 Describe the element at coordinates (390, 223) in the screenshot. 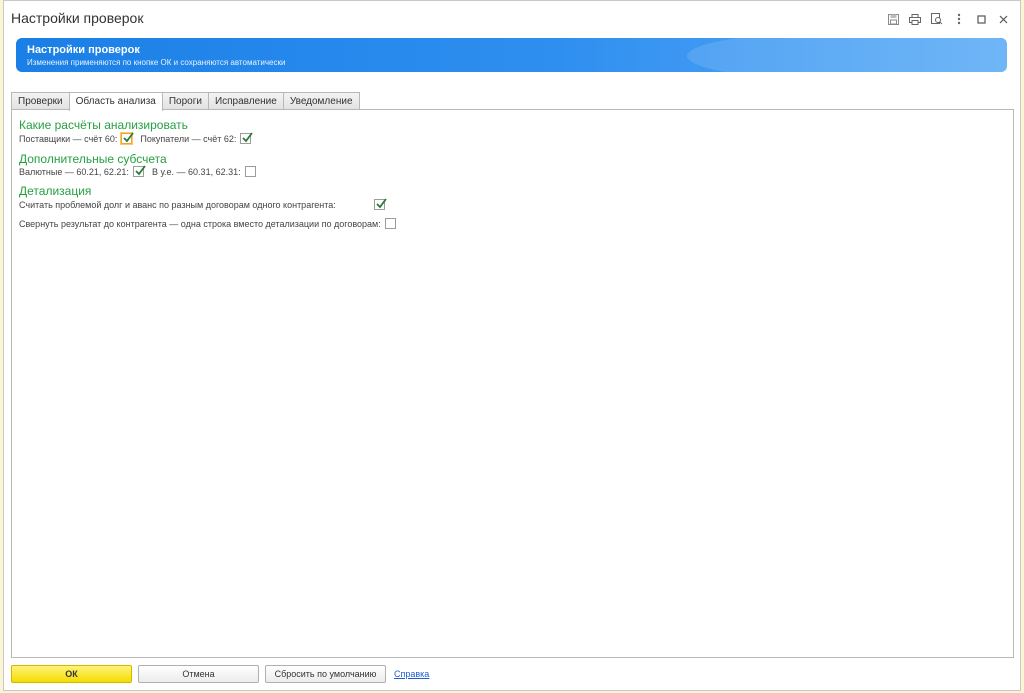

I see `collapse-checkbox` at that location.